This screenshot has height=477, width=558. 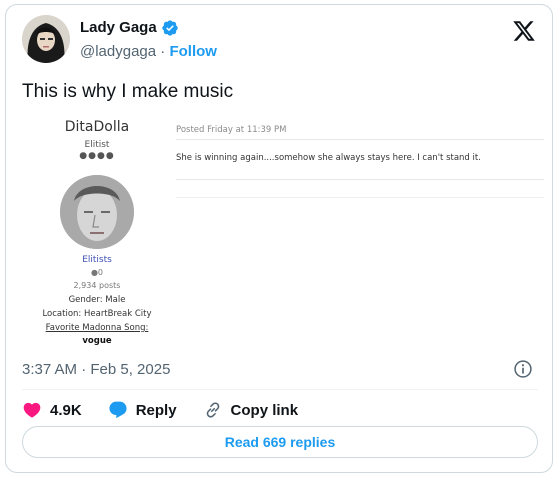 I want to click on link-icon, so click(x=212, y=410).